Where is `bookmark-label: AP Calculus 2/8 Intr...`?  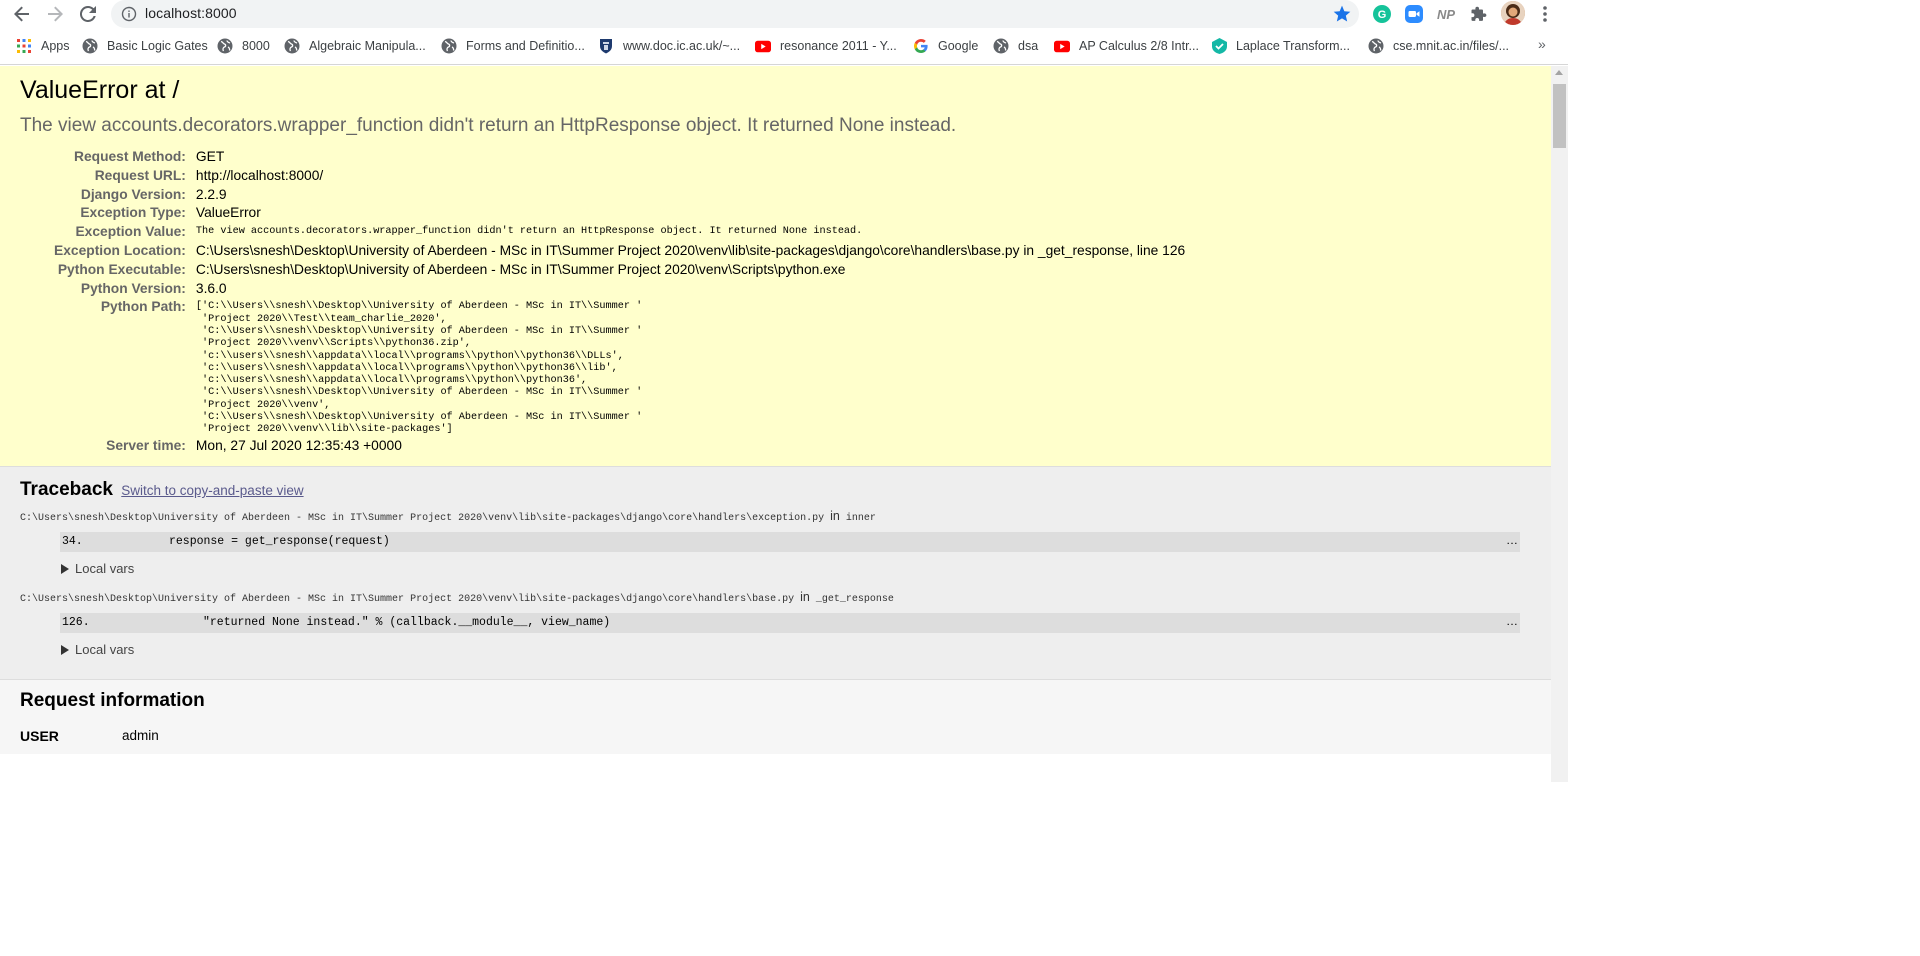 bookmark-label: AP Calculus 2/8 Intr... is located at coordinates (1139, 46).